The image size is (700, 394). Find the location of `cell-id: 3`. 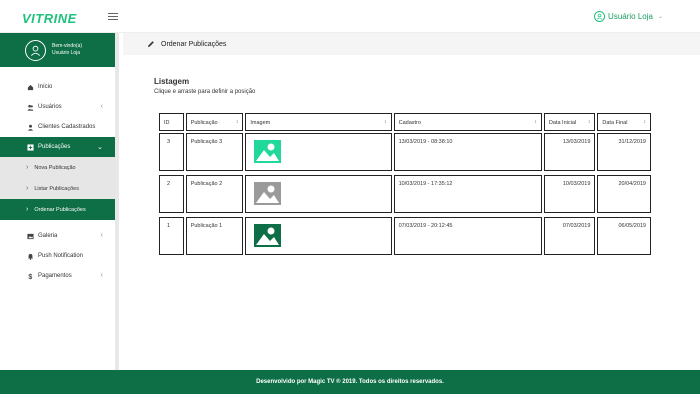

cell-id: 3 is located at coordinates (171, 152).